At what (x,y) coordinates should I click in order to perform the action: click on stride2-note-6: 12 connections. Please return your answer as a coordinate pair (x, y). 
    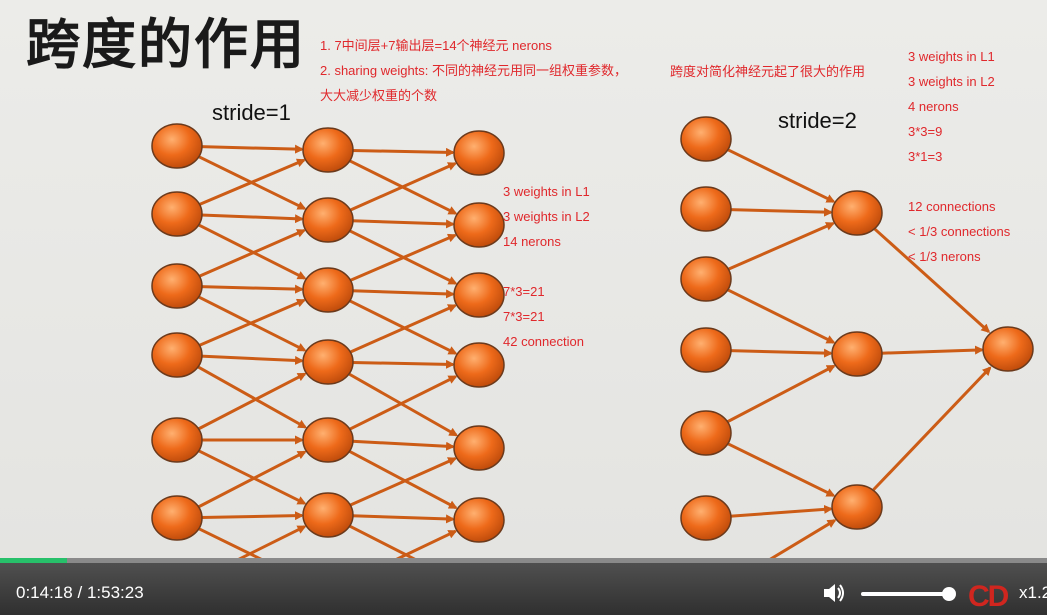
    Looking at the image, I should click on (952, 206).